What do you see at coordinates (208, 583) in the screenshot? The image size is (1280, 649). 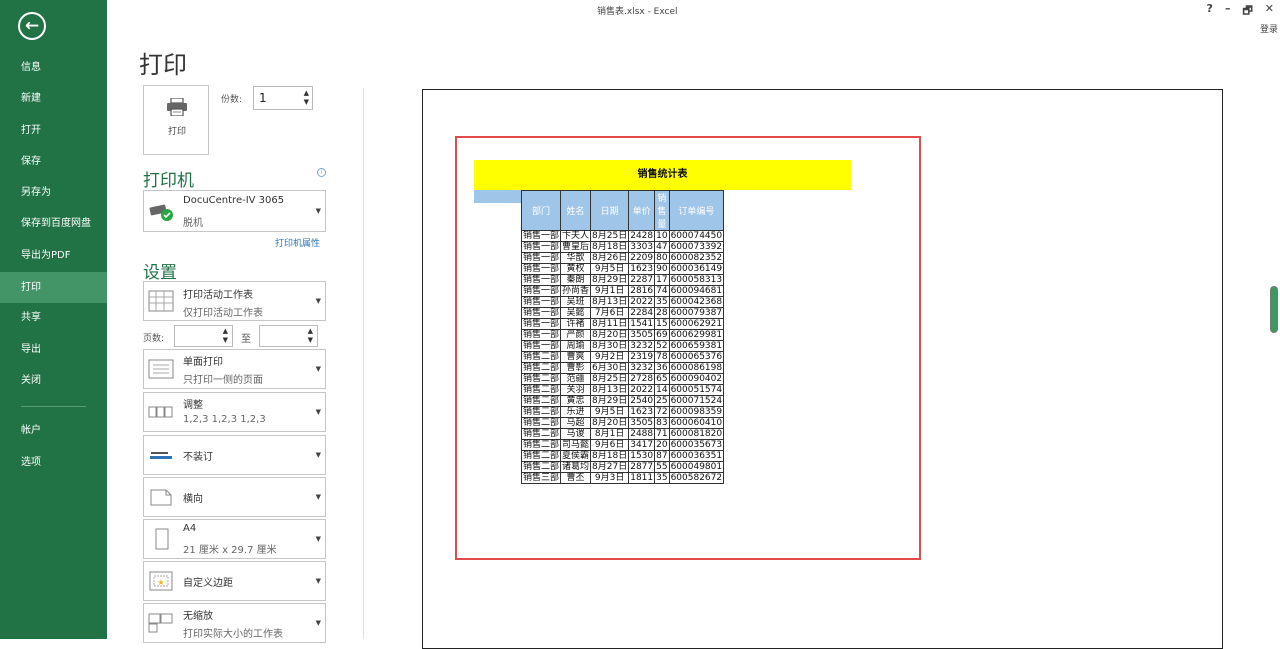 I see `margins-line1: 自定义边距` at bounding box center [208, 583].